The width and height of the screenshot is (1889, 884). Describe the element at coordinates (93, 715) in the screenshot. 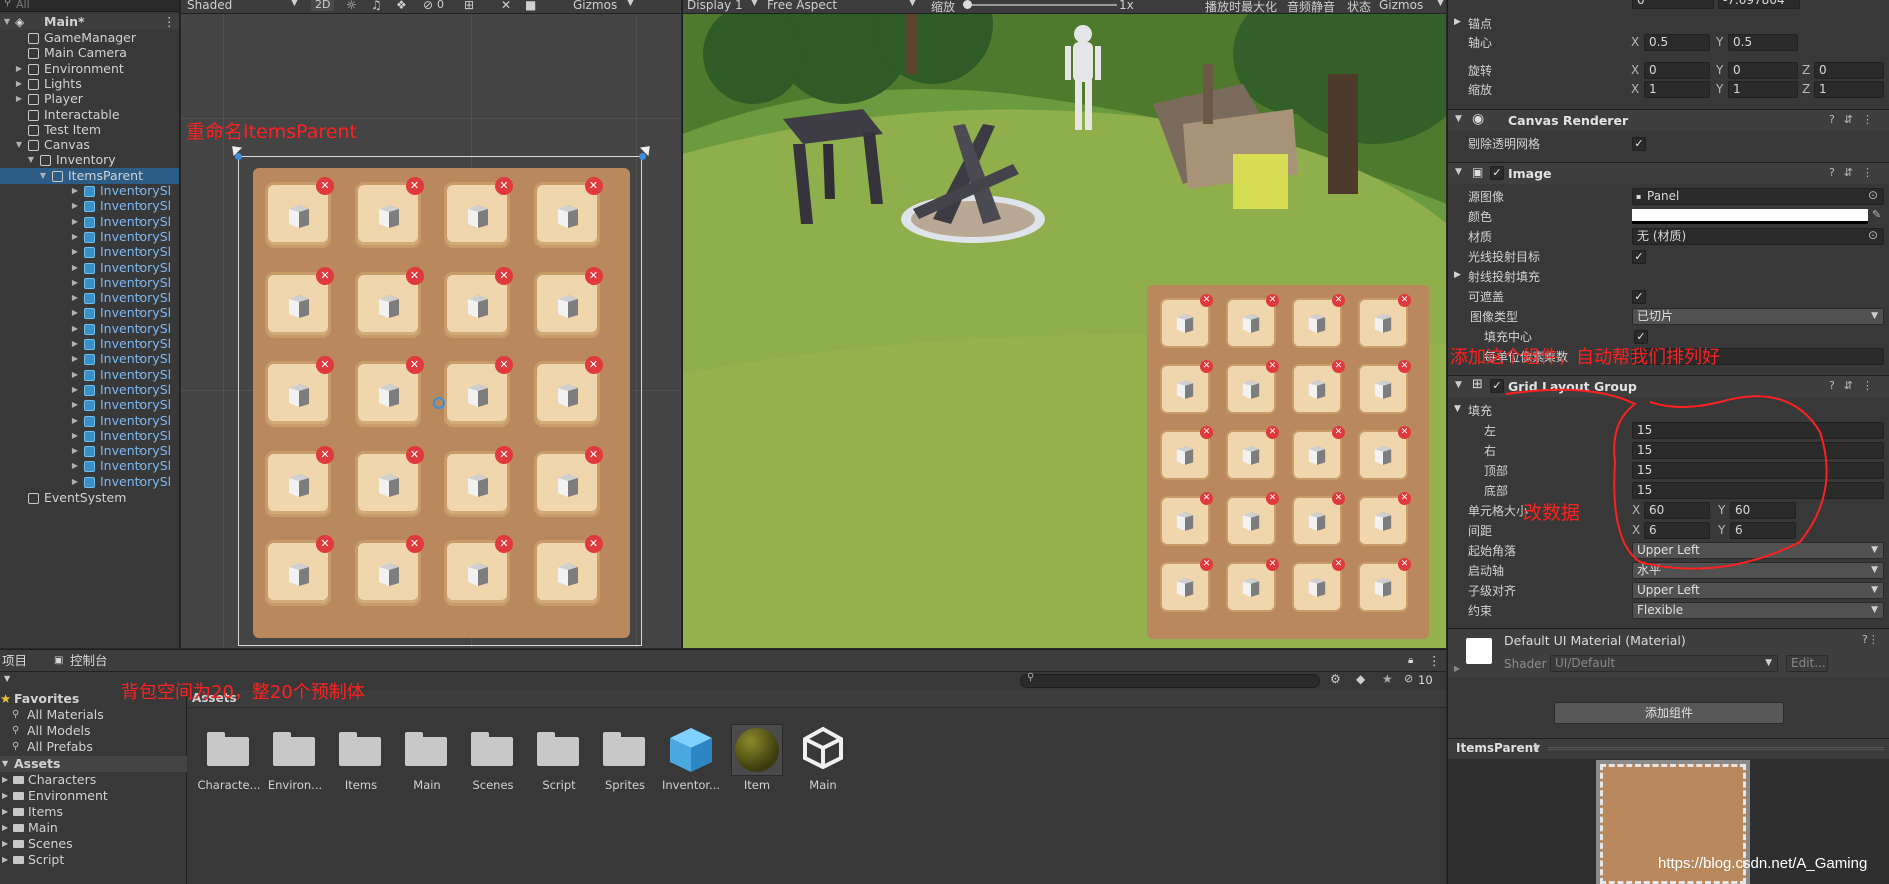

I see `favorites-item: ⚲ All Materials` at that location.